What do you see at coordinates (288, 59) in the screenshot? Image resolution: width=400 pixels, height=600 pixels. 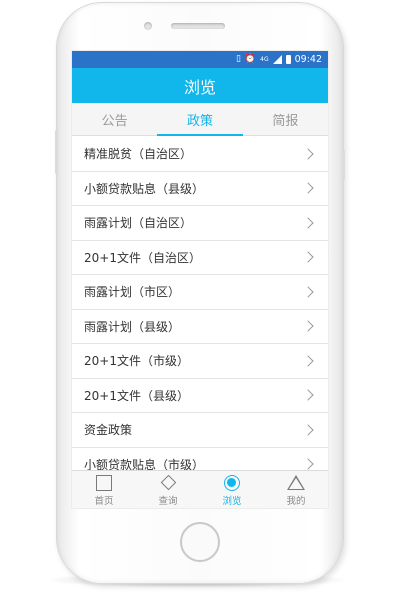 I see `battery-icon` at bounding box center [288, 59].